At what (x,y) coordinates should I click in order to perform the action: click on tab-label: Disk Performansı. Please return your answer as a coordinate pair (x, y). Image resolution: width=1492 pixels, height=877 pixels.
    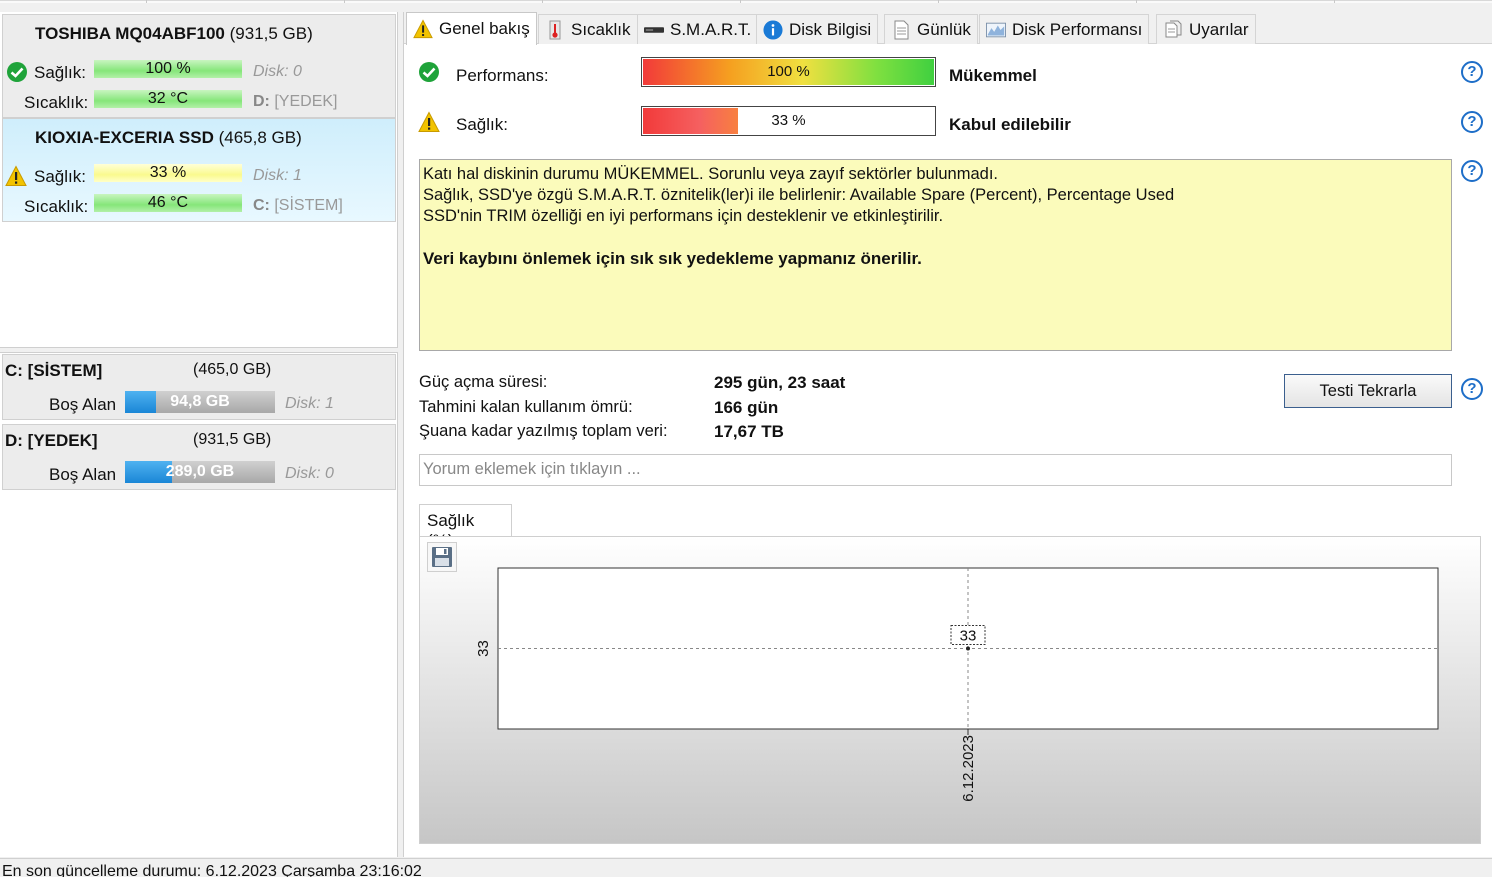
    Looking at the image, I should click on (1077, 29).